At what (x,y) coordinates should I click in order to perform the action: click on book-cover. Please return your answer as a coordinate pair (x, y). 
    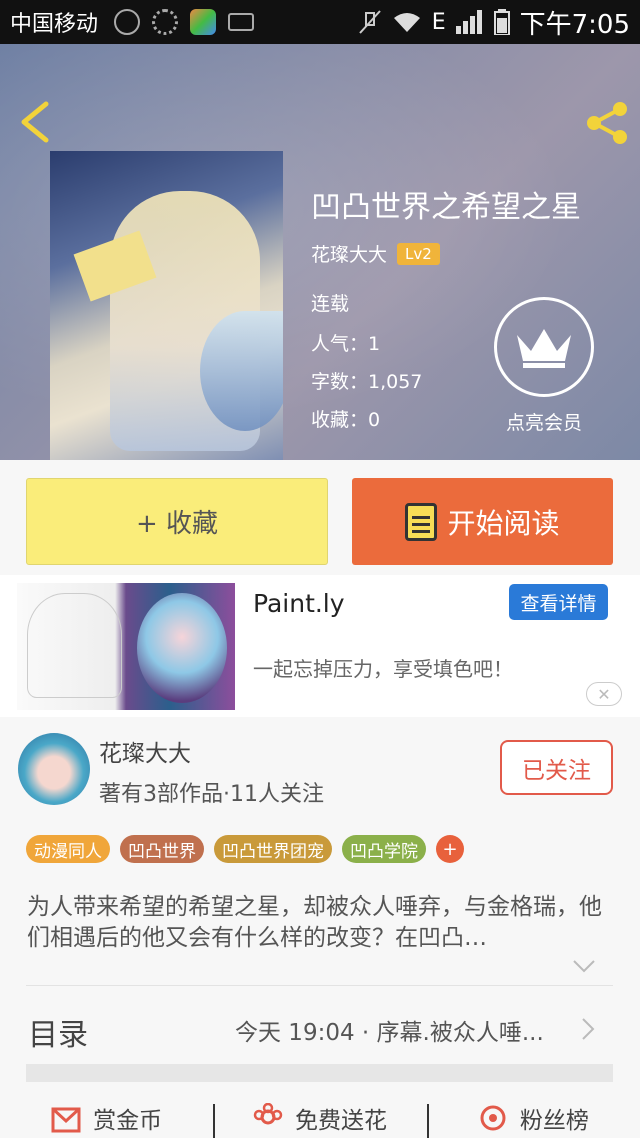
    Looking at the image, I should click on (166, 305).